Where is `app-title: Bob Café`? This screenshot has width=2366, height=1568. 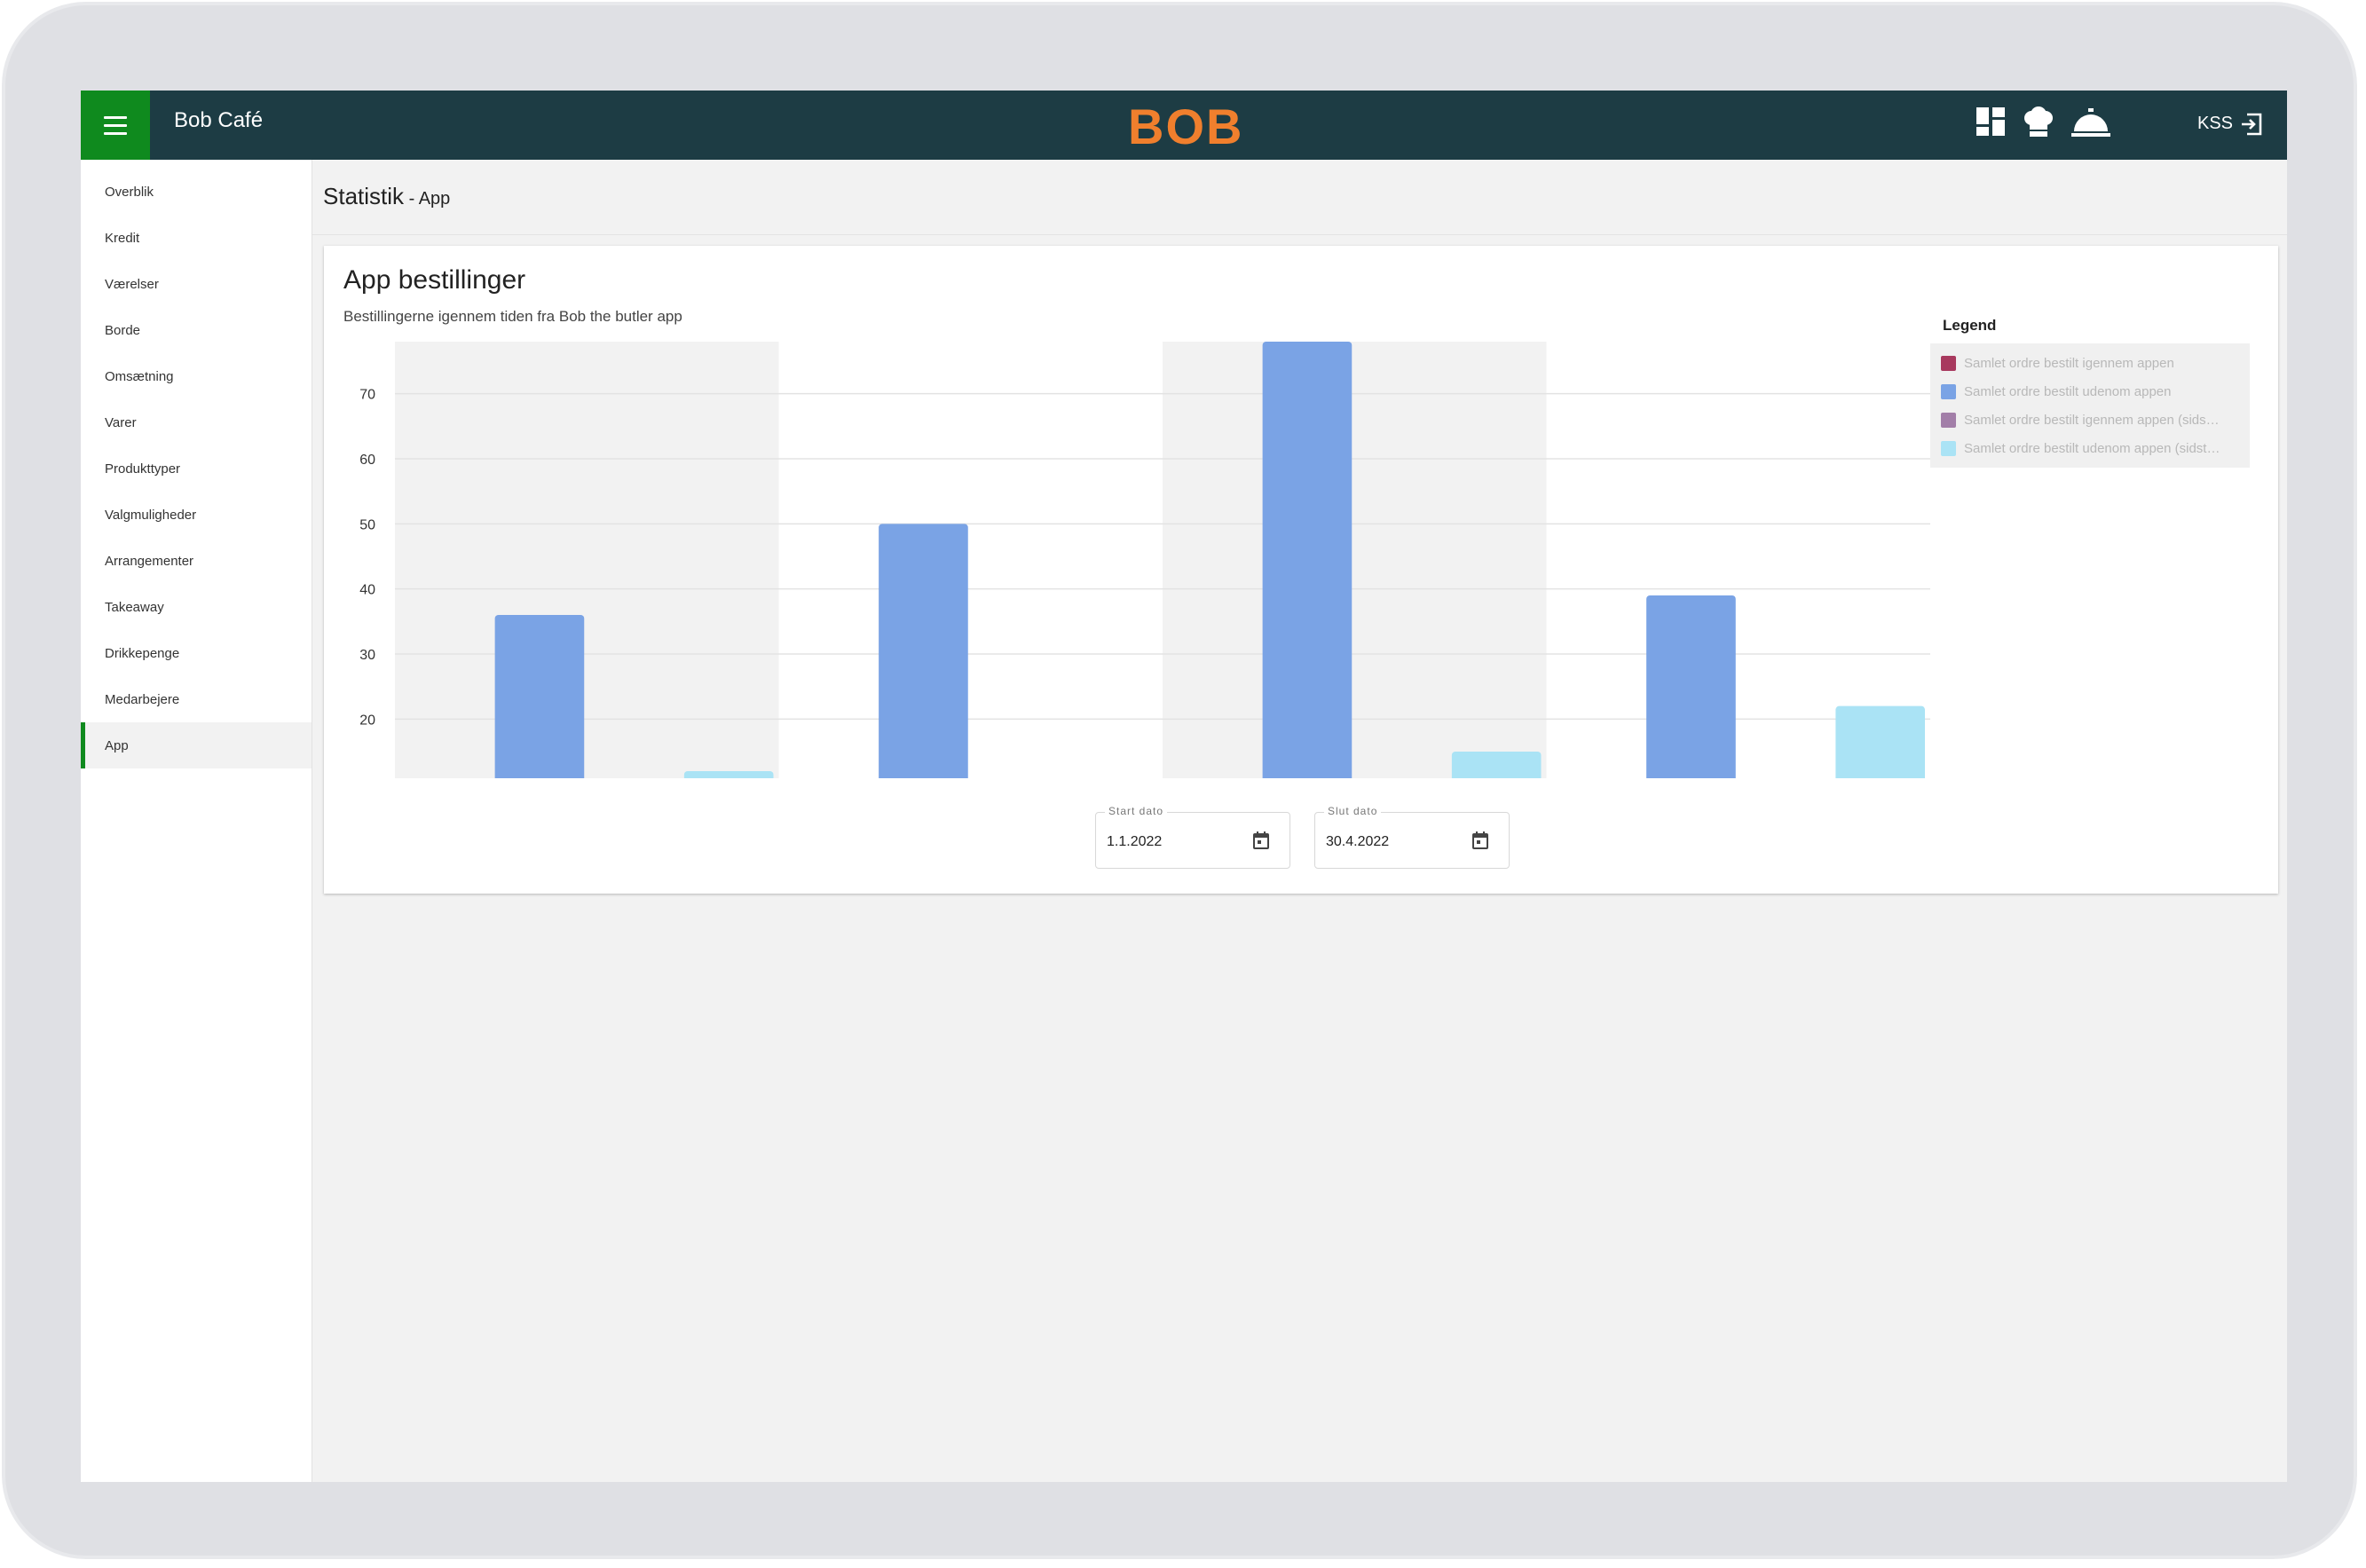 app-title: Bob Café is located at coordinates (219, 120).